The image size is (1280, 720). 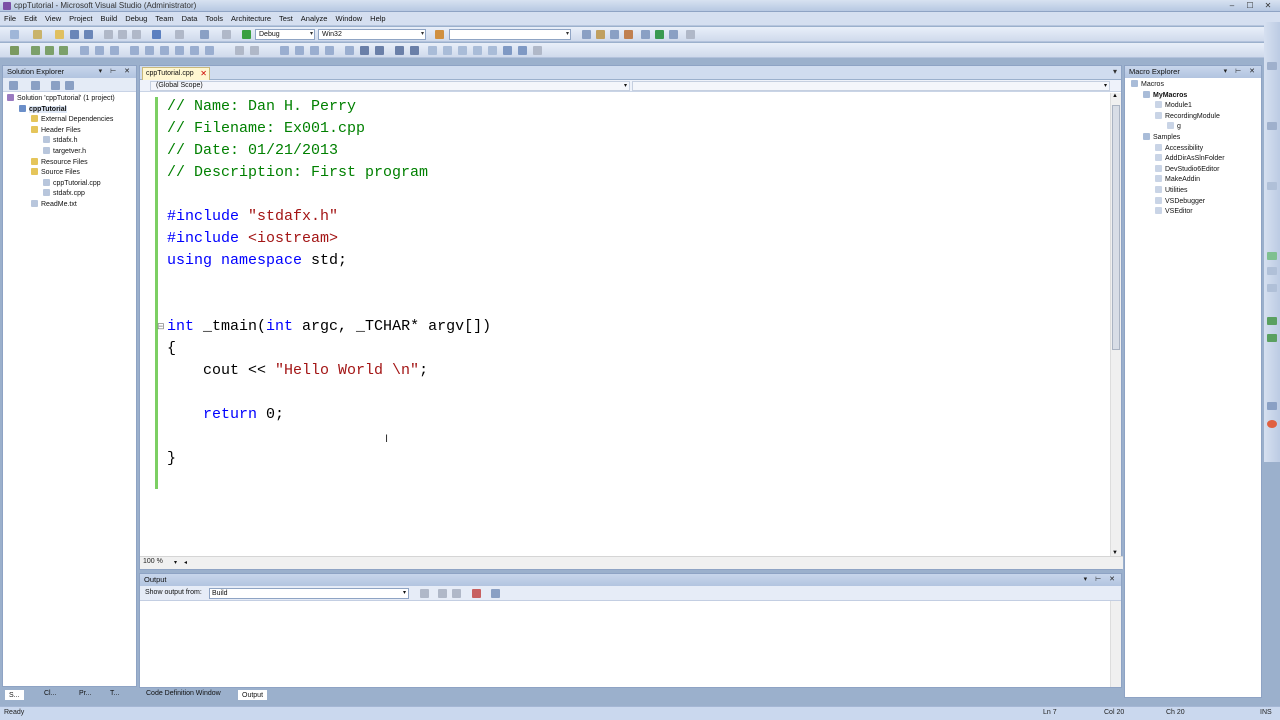 I want to click on prev-bookmark-icon, so click(x=99, y=50).